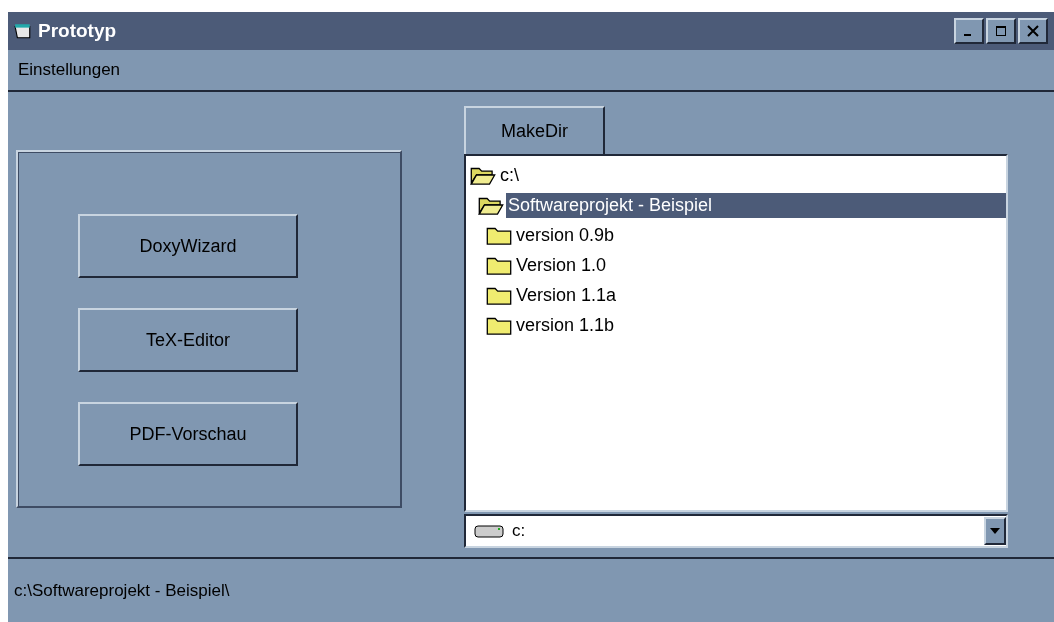 This screenshot has width=1054, height=622. What do you see at coordinates (188, 434) in the screenshot?
I see `action-button: PDF-Vorschau` at bounding box center [188, 434].